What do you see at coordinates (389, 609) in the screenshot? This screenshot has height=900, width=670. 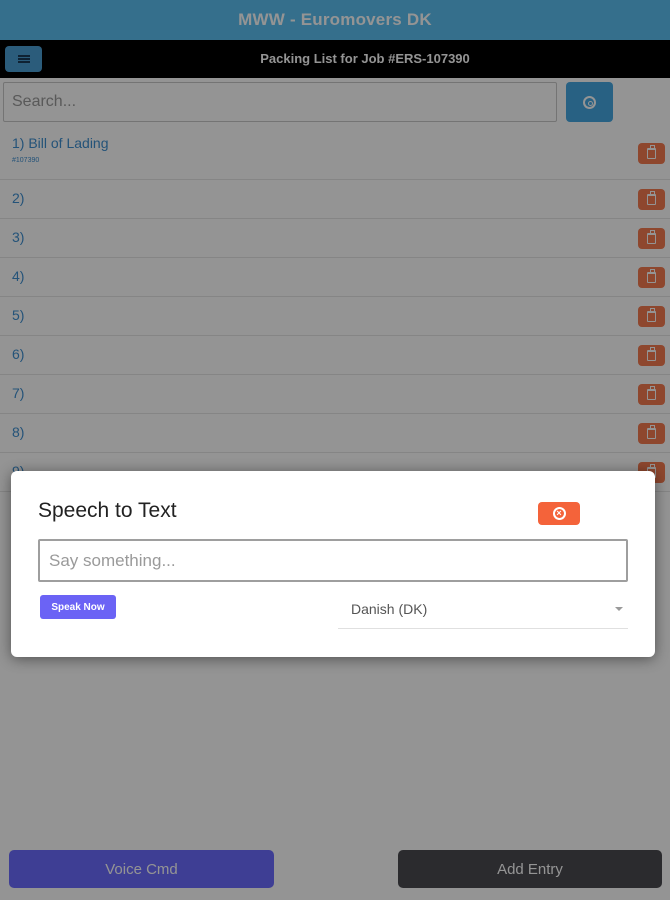 I see `language-selected-value: Danish (DK)` at bounding box center [389, 609].